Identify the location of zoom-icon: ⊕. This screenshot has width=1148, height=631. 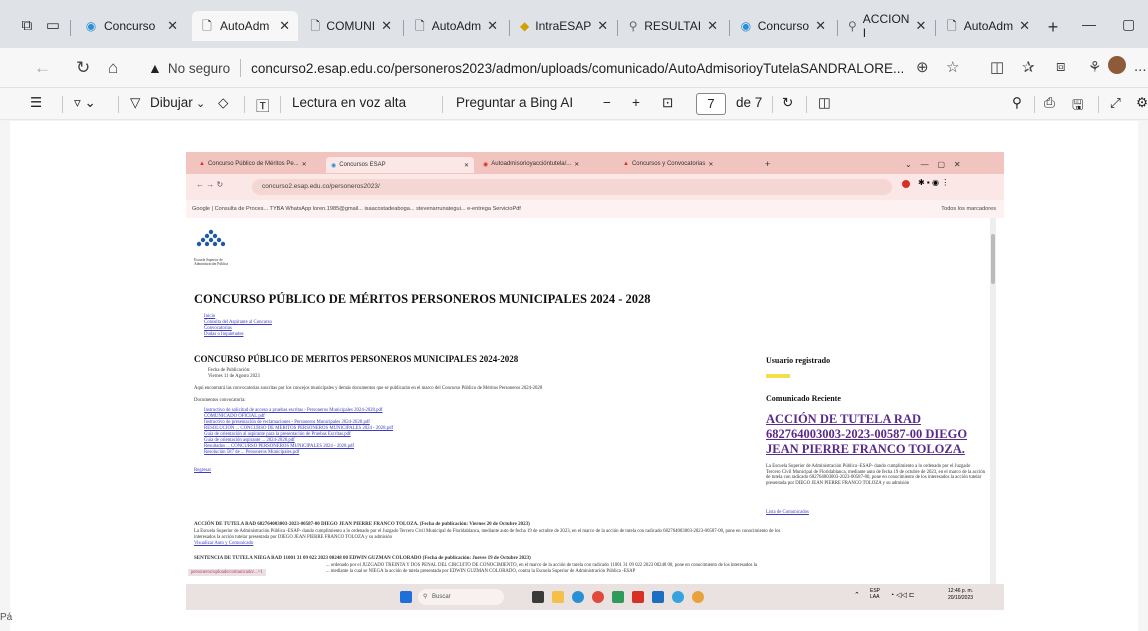
(922, 67).